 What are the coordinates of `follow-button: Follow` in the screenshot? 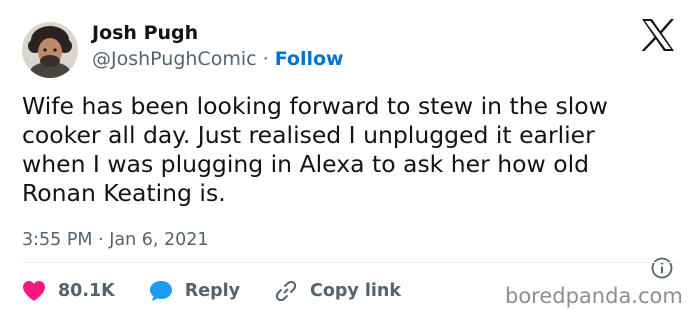 It's located at (309, 59).